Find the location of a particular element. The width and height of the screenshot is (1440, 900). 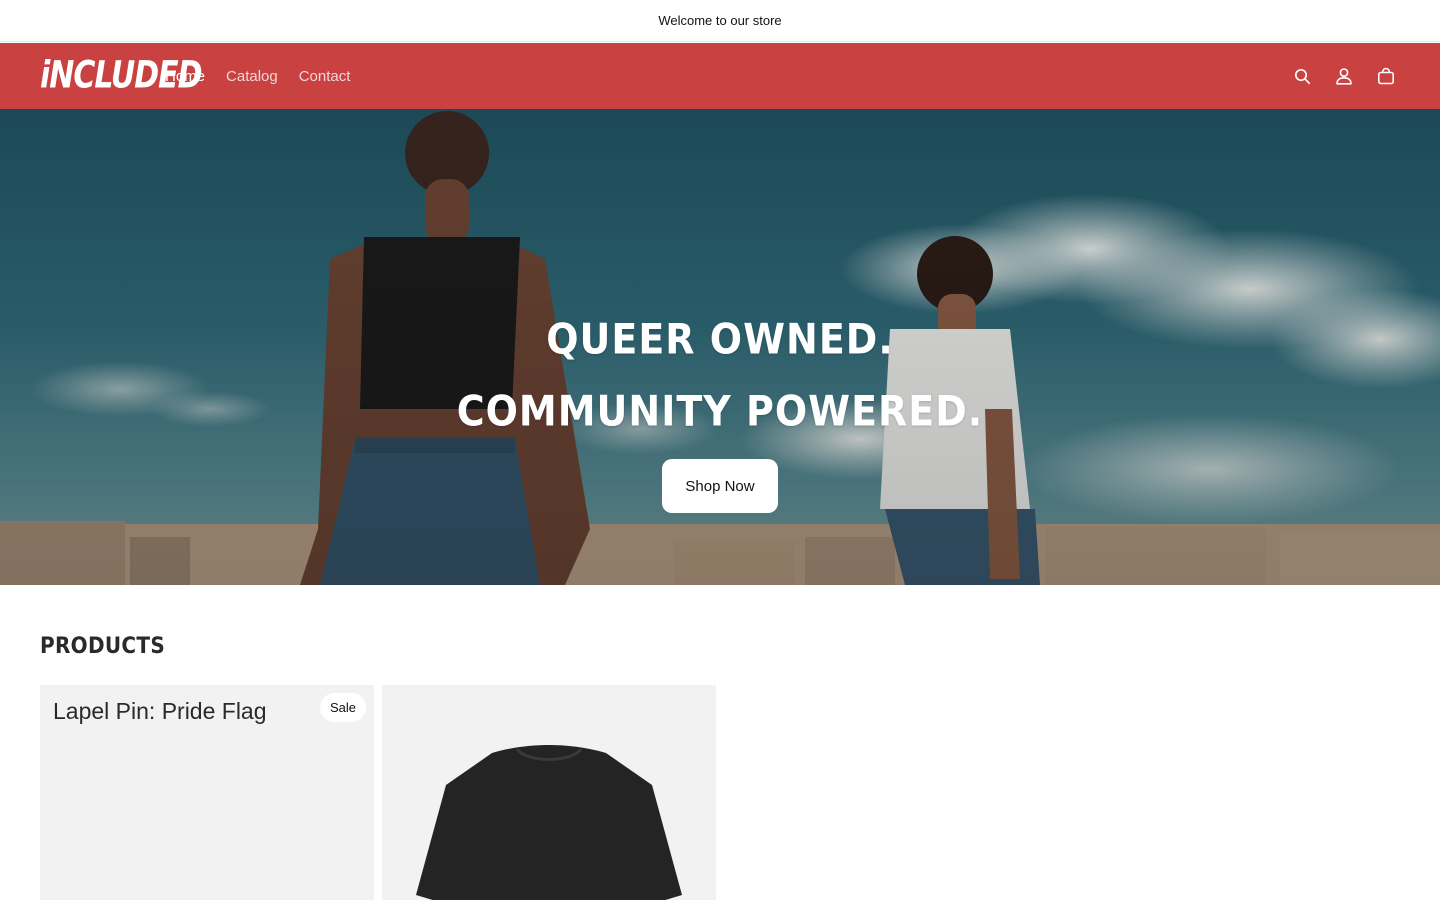

product-card: Lapel Pin: Pride Flag Sale is located at coordinates (207, 792).